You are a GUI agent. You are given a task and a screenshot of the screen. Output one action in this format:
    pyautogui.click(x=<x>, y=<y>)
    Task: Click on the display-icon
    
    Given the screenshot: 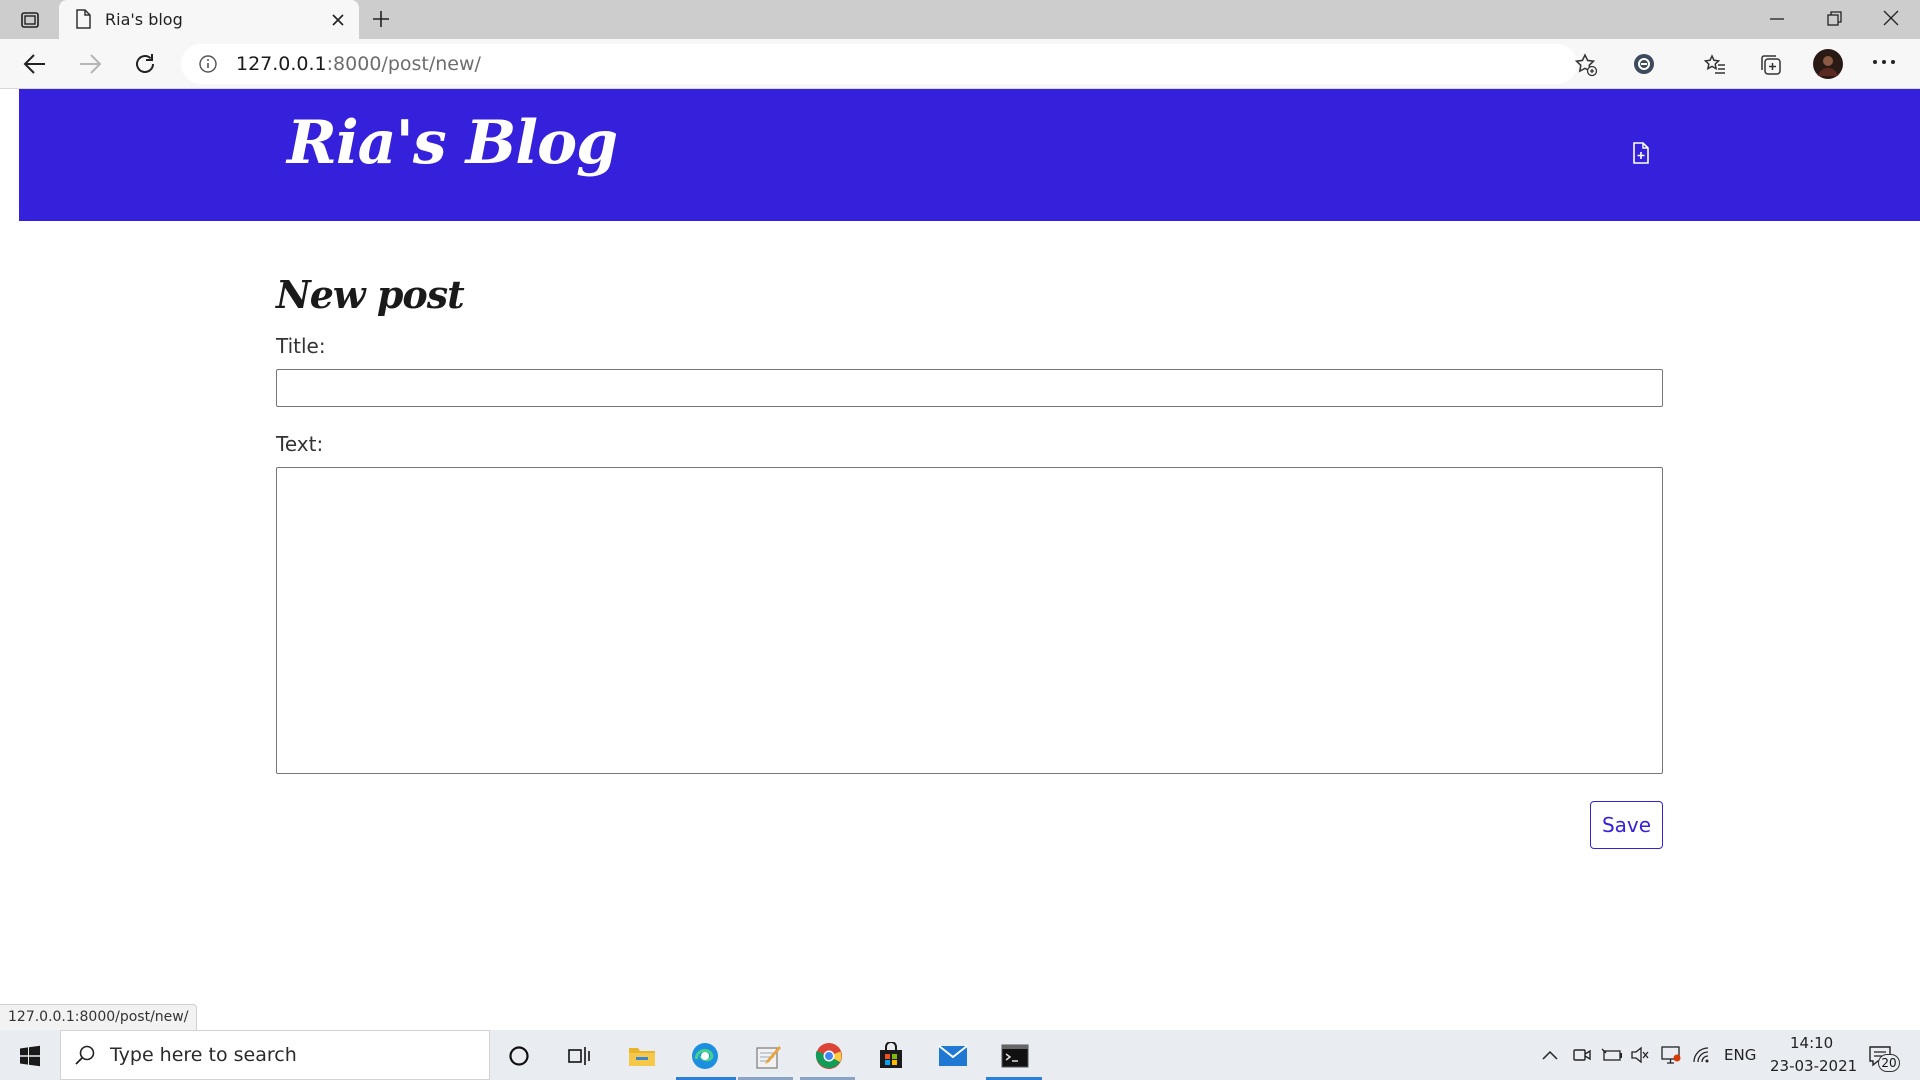 What is the action you would take?
    pyautogui.click(x=1671, y=1055)
    